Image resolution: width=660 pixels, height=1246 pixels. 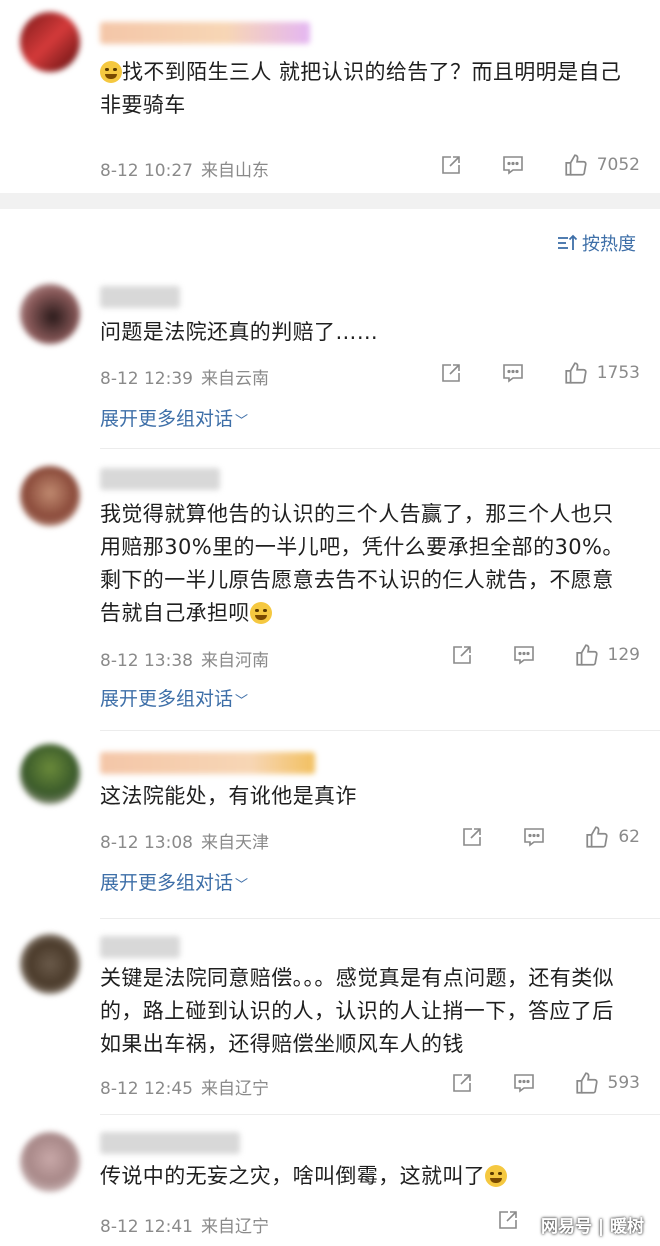 I want to click on comment-text: 传说中的无妄之灾，啥叫倒霉，这就叫了, so click(x=367, y=1176).